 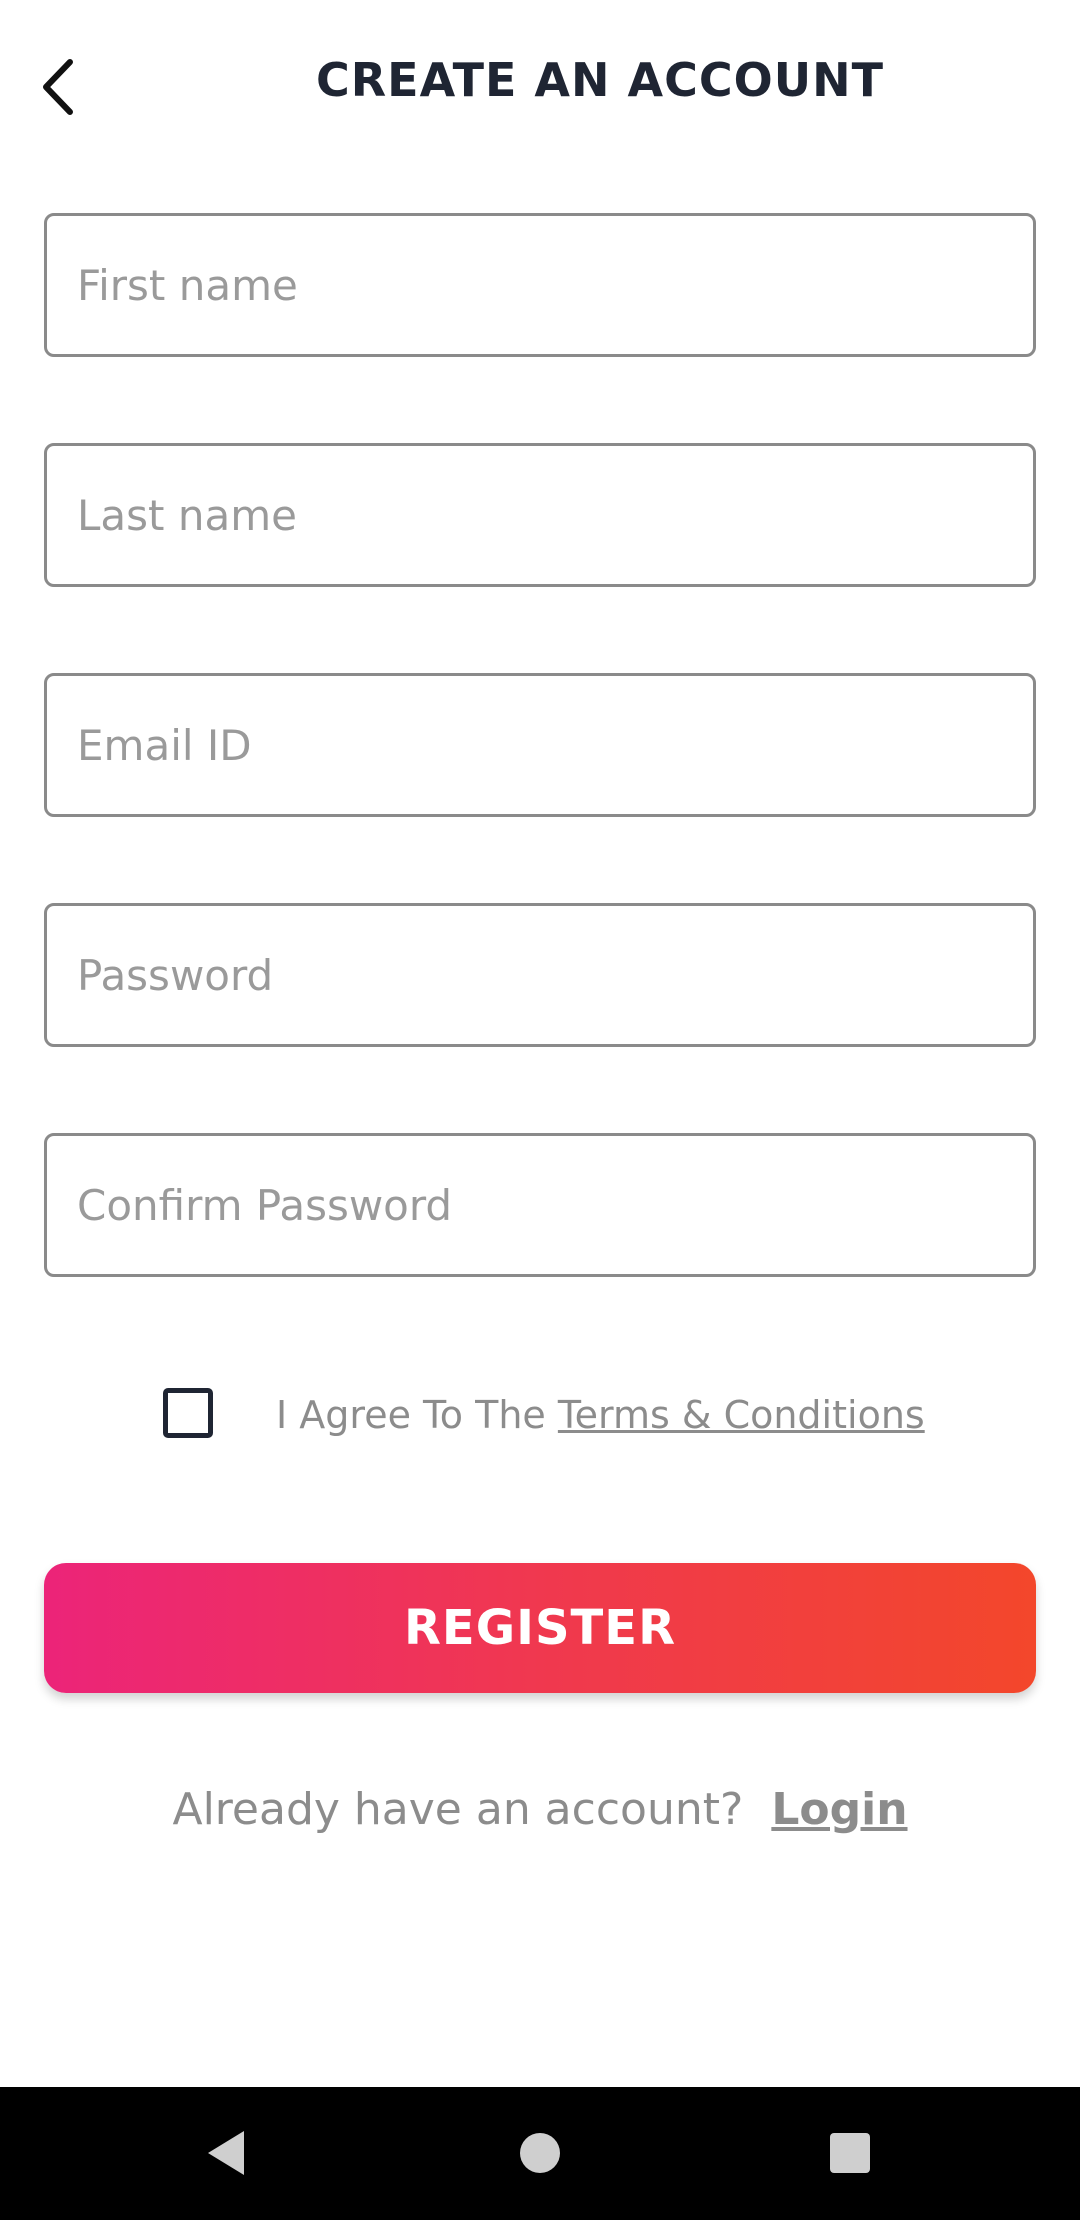 I want to click on app-header: CREATE AN ACCOUNT, so click(x=540, y=80).